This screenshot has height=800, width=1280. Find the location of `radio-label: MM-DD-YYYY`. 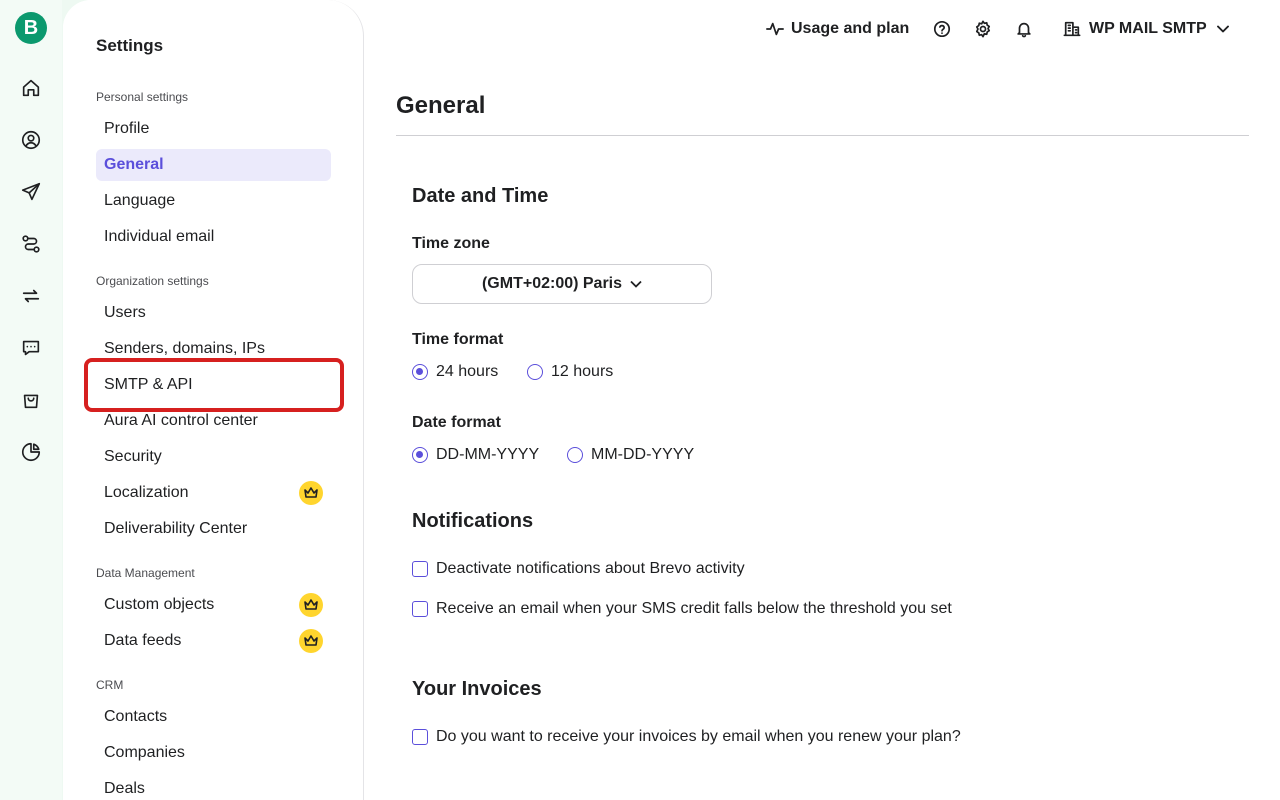

radio-label: MM-DD-YYYY is located at coordinates (643, 454).